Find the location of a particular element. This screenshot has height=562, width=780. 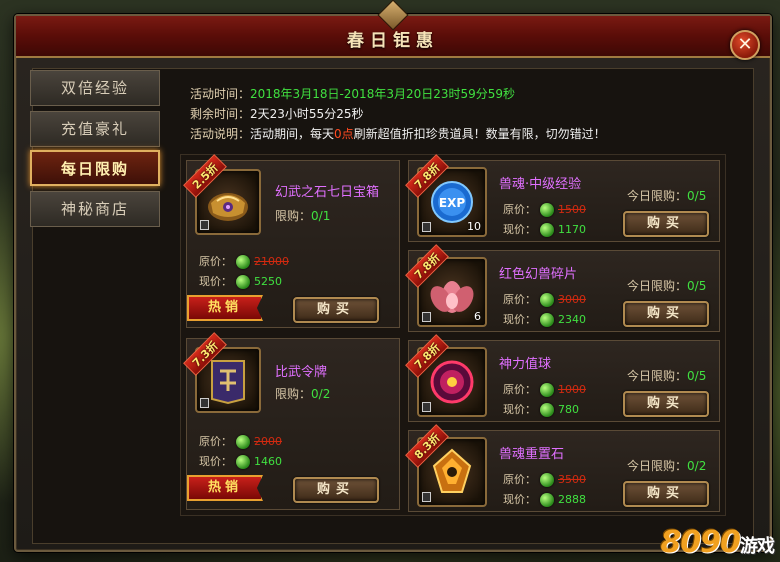

original-price-value: 1000 is located at coordinates (572, 389).